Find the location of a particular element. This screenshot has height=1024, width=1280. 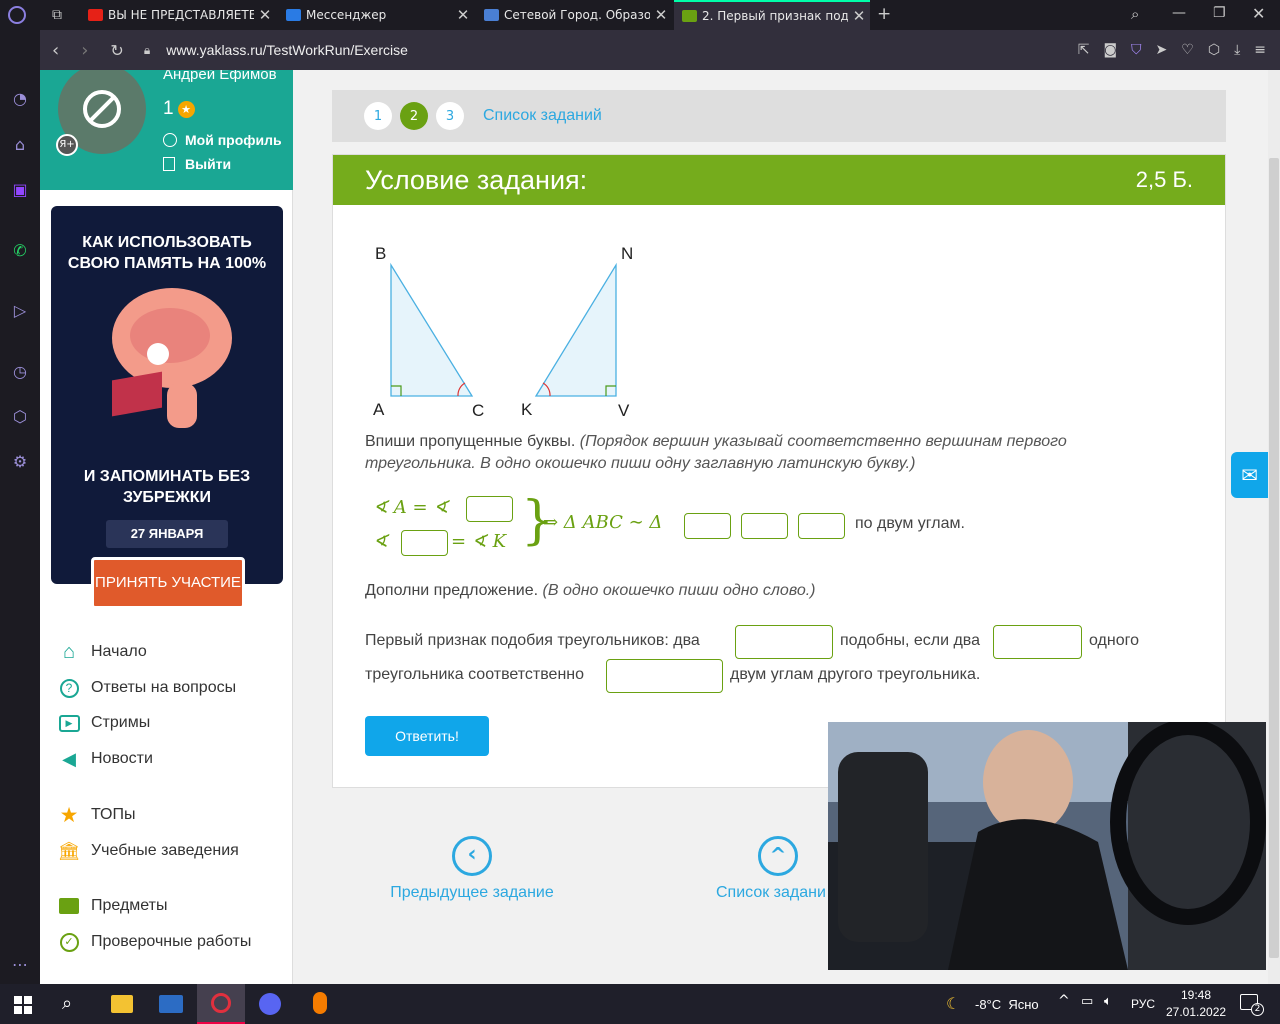

chevron-up-icon: ^ is located at coordinates (778, 856).